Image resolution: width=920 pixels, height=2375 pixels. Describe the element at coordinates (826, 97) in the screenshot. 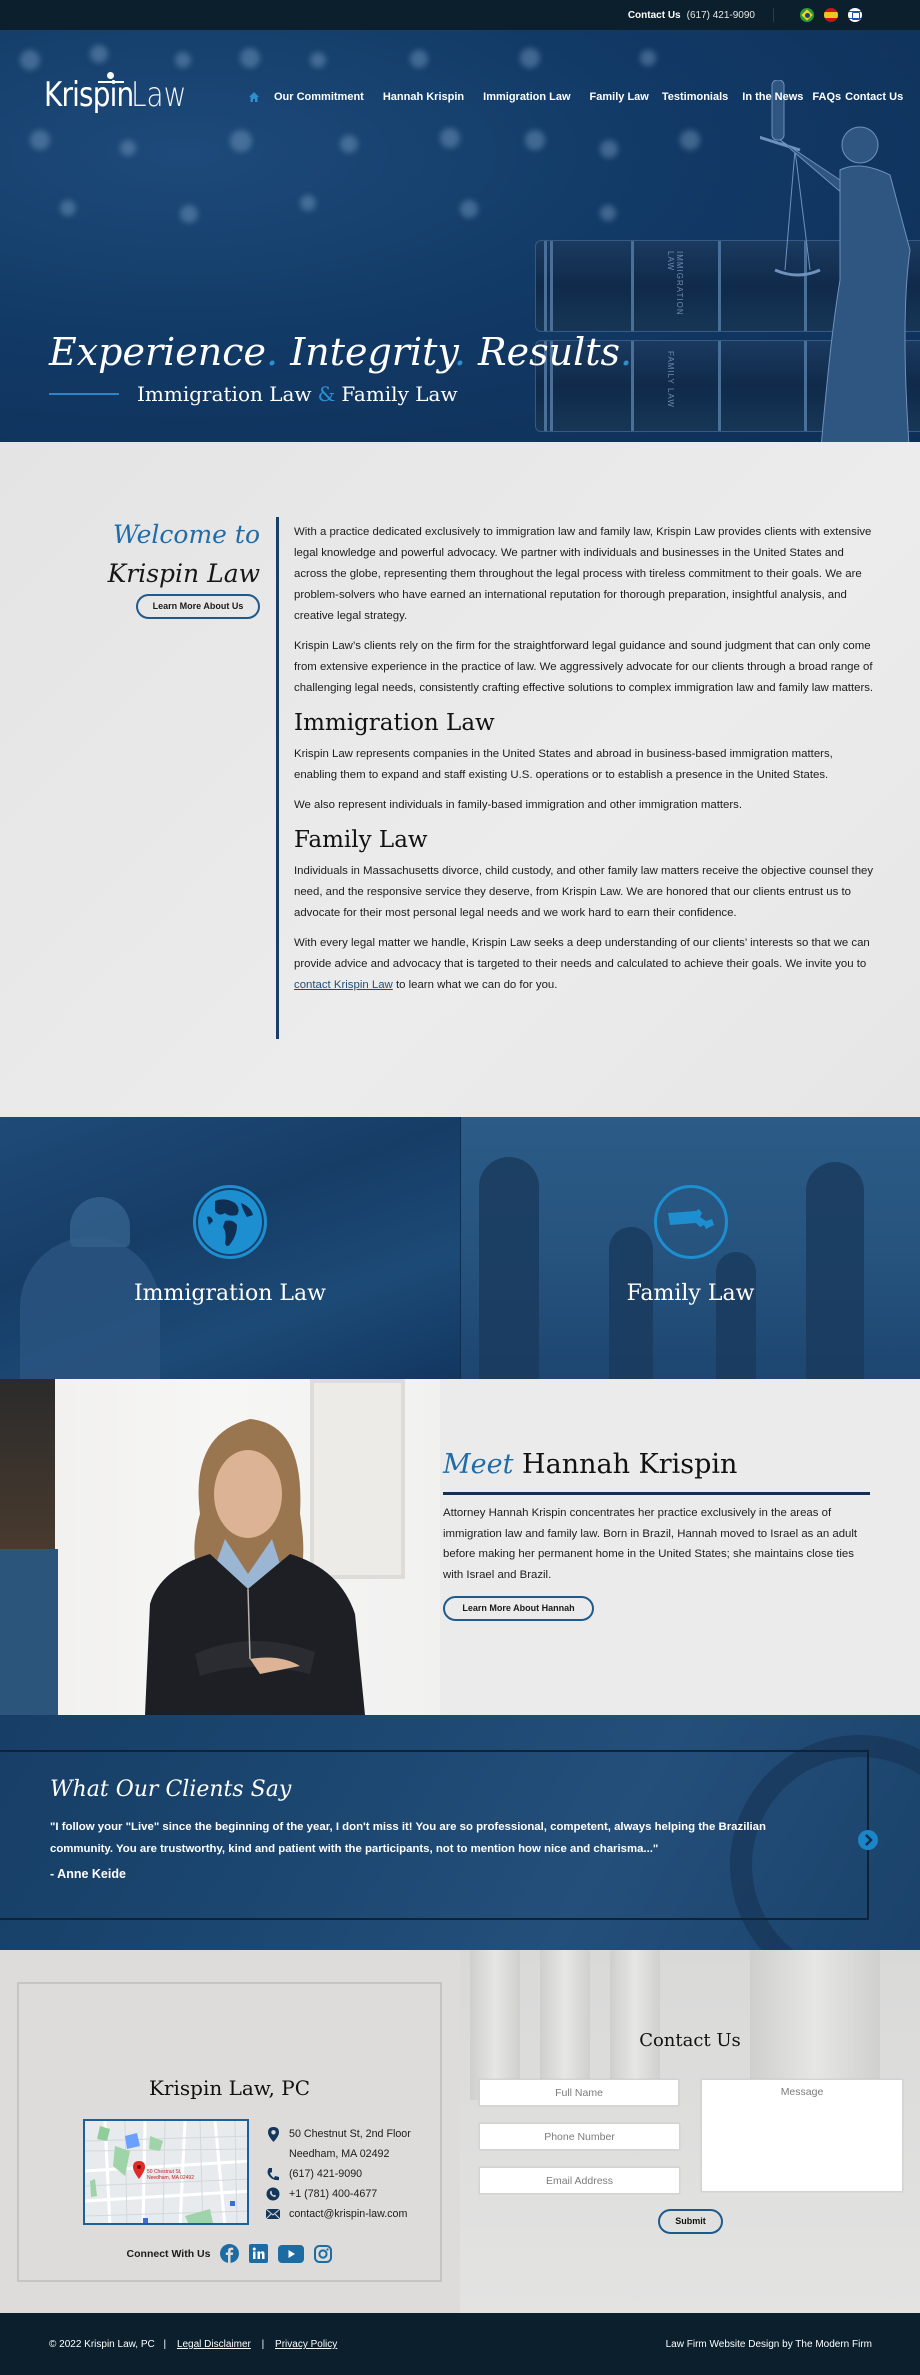

I see `nav-faqs: FAQs` at that location.